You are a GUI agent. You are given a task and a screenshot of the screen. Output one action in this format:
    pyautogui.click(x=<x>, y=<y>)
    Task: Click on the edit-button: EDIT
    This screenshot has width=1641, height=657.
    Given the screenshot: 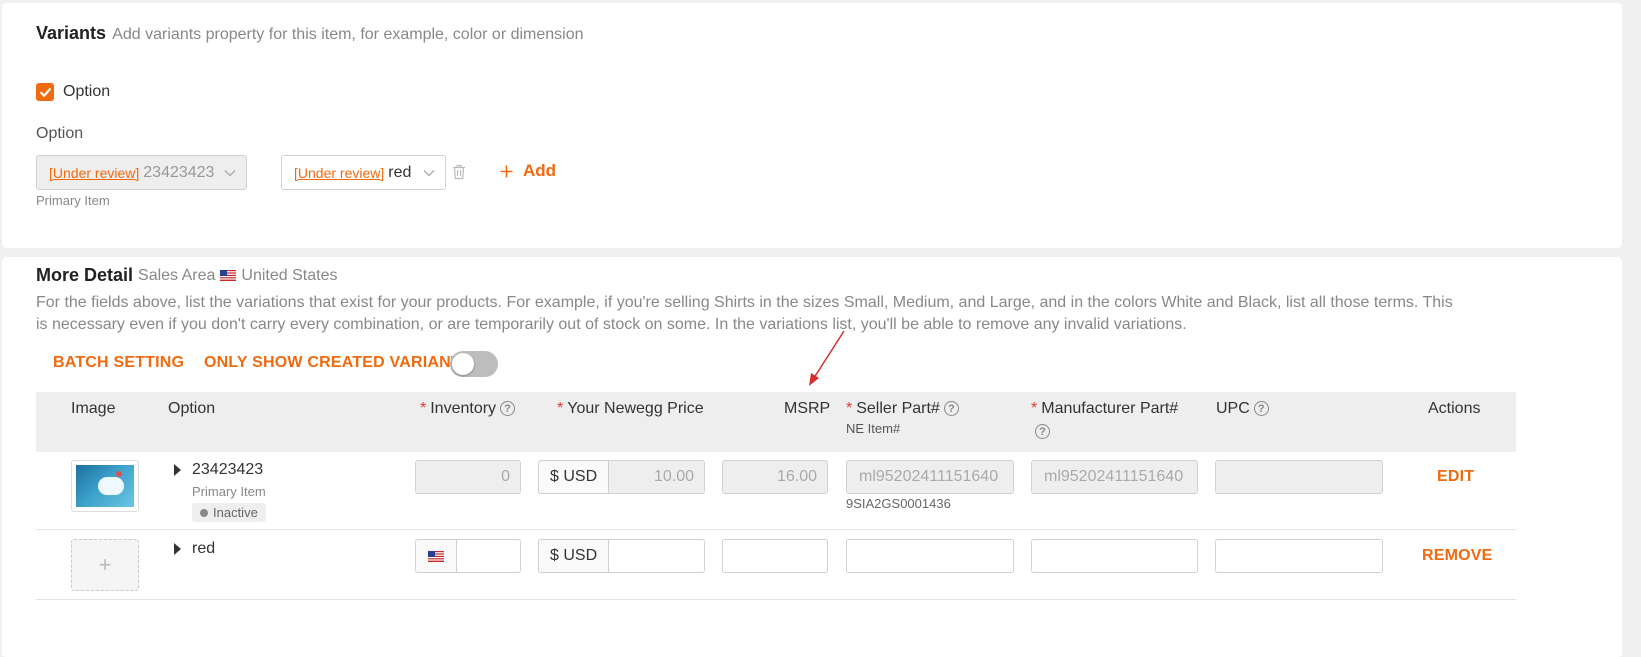 What is the action you would take?
    pyautogui.click(x=1455, y=477)
    